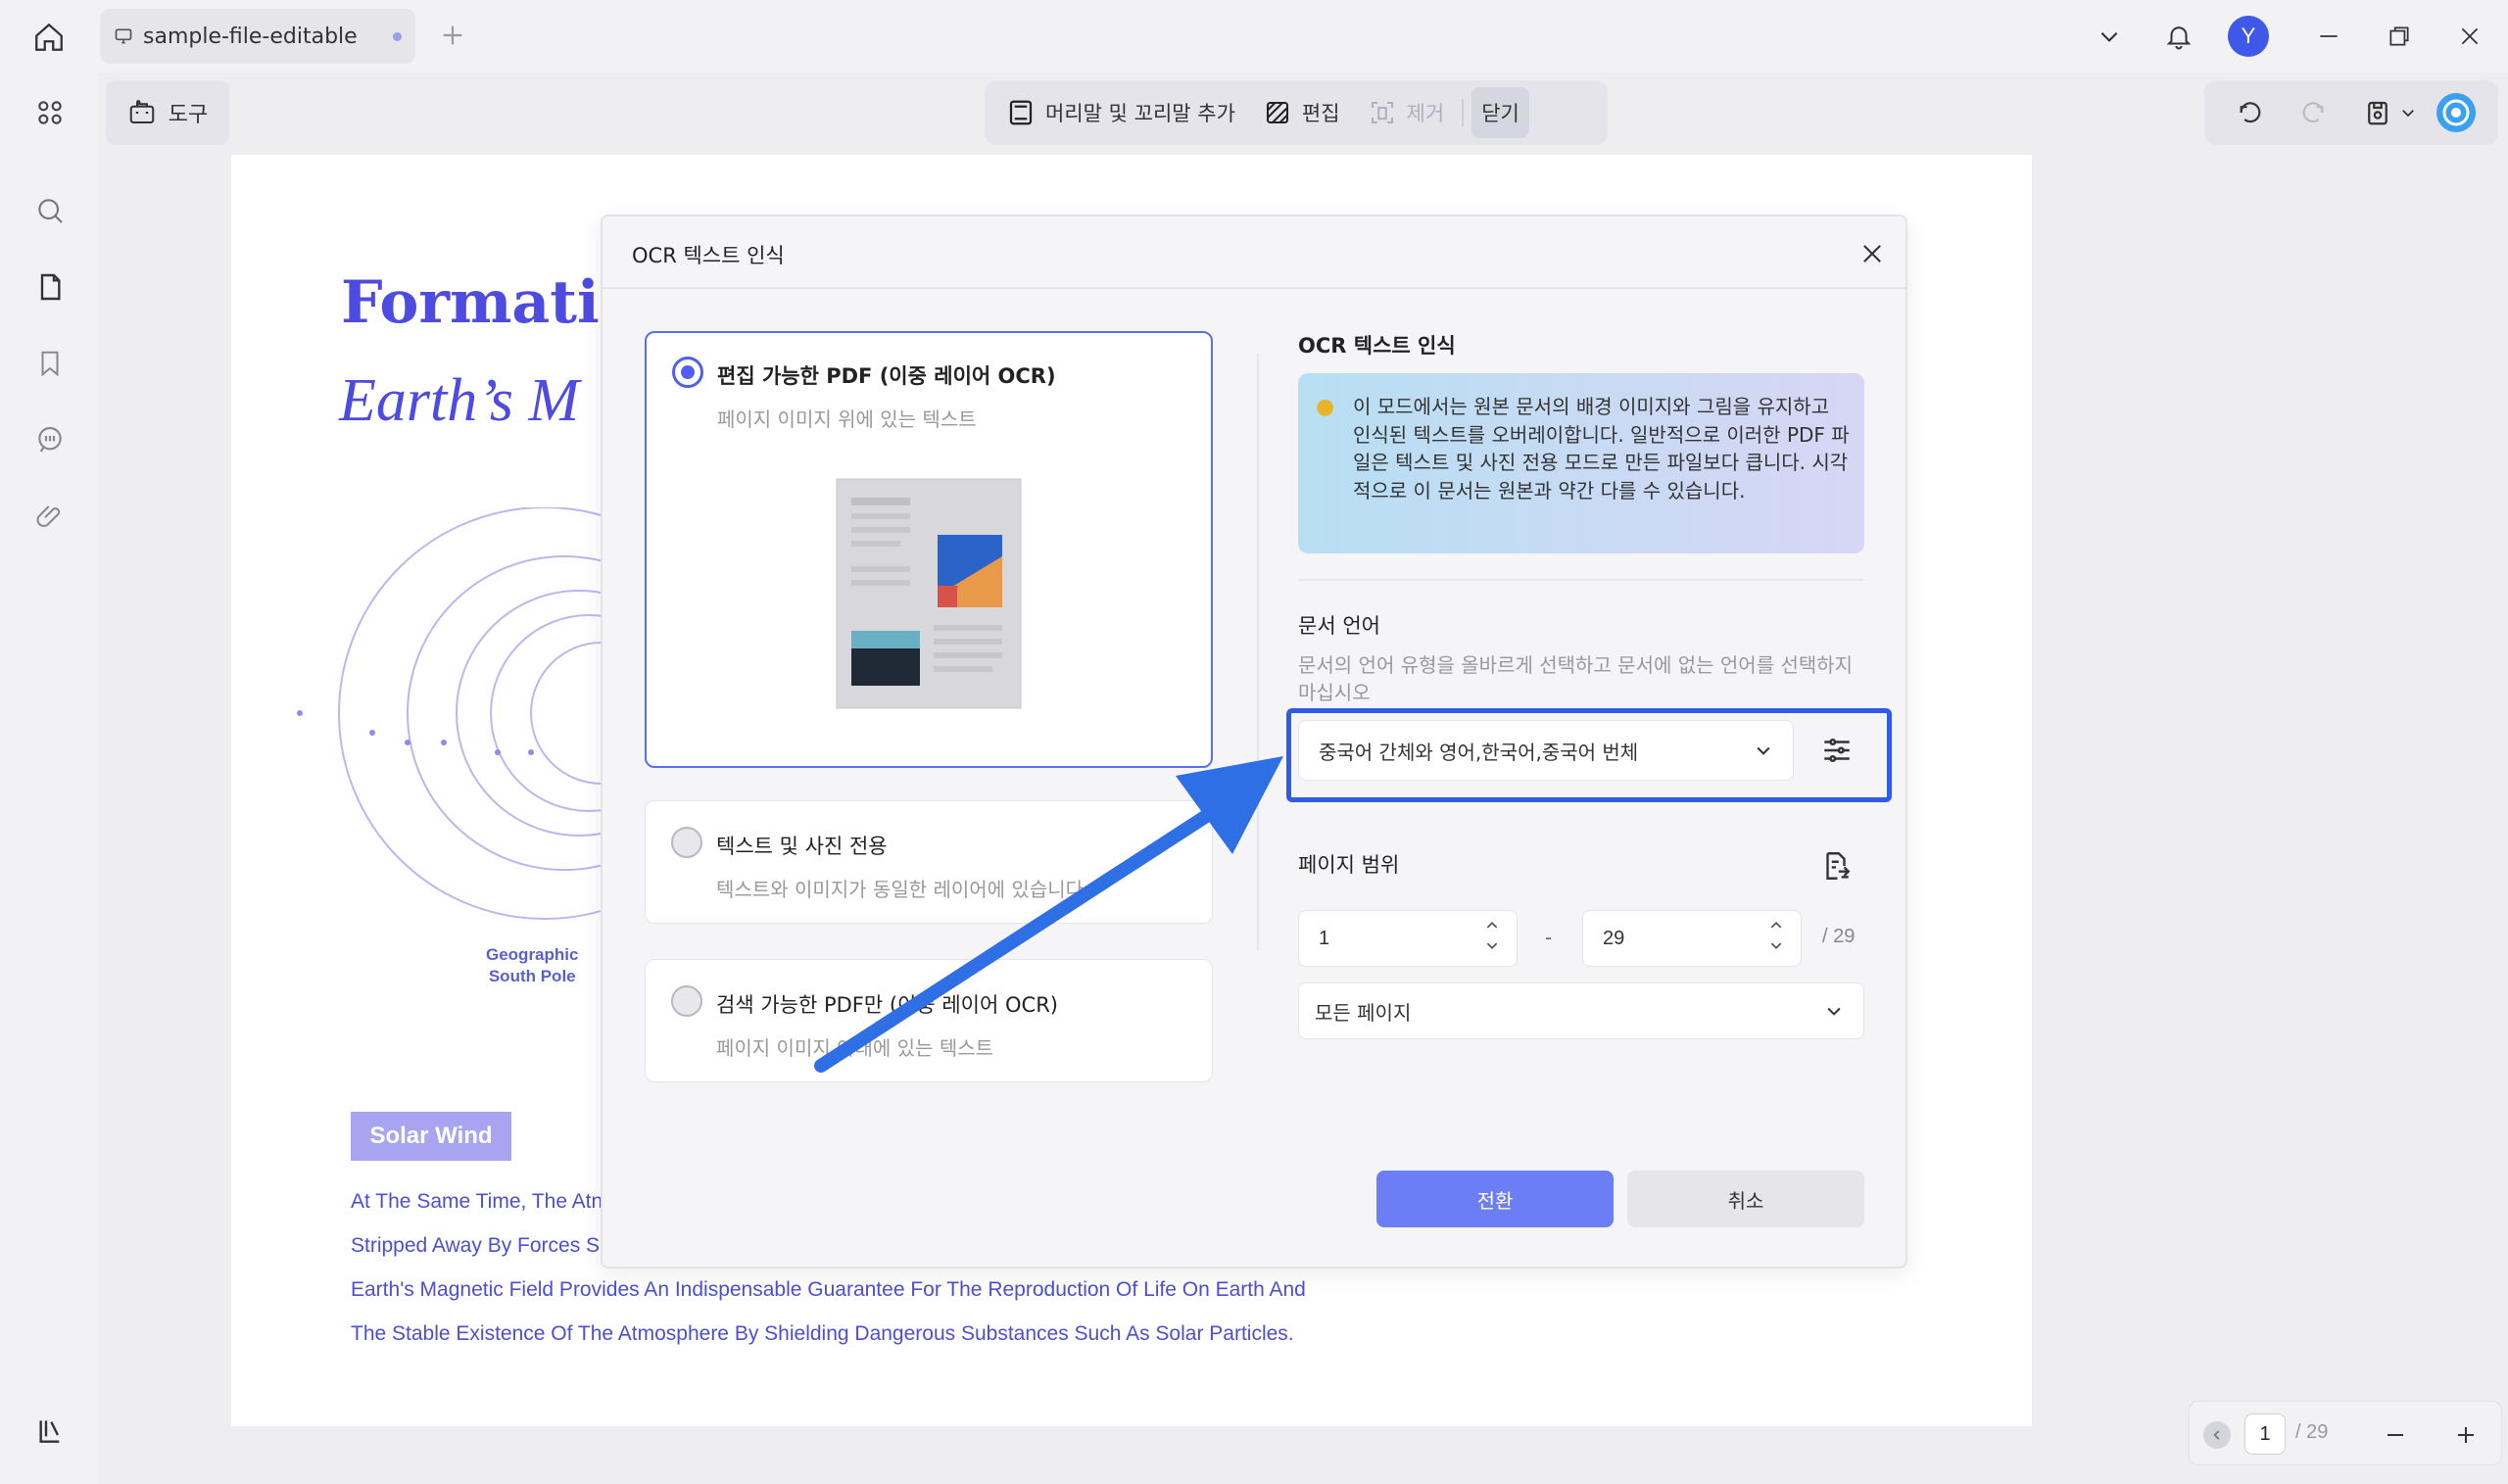  What do you see at coordinates (1776, 935) in the screenshot?
I see `range-to-stepper` at bounding box center [1776, 935].